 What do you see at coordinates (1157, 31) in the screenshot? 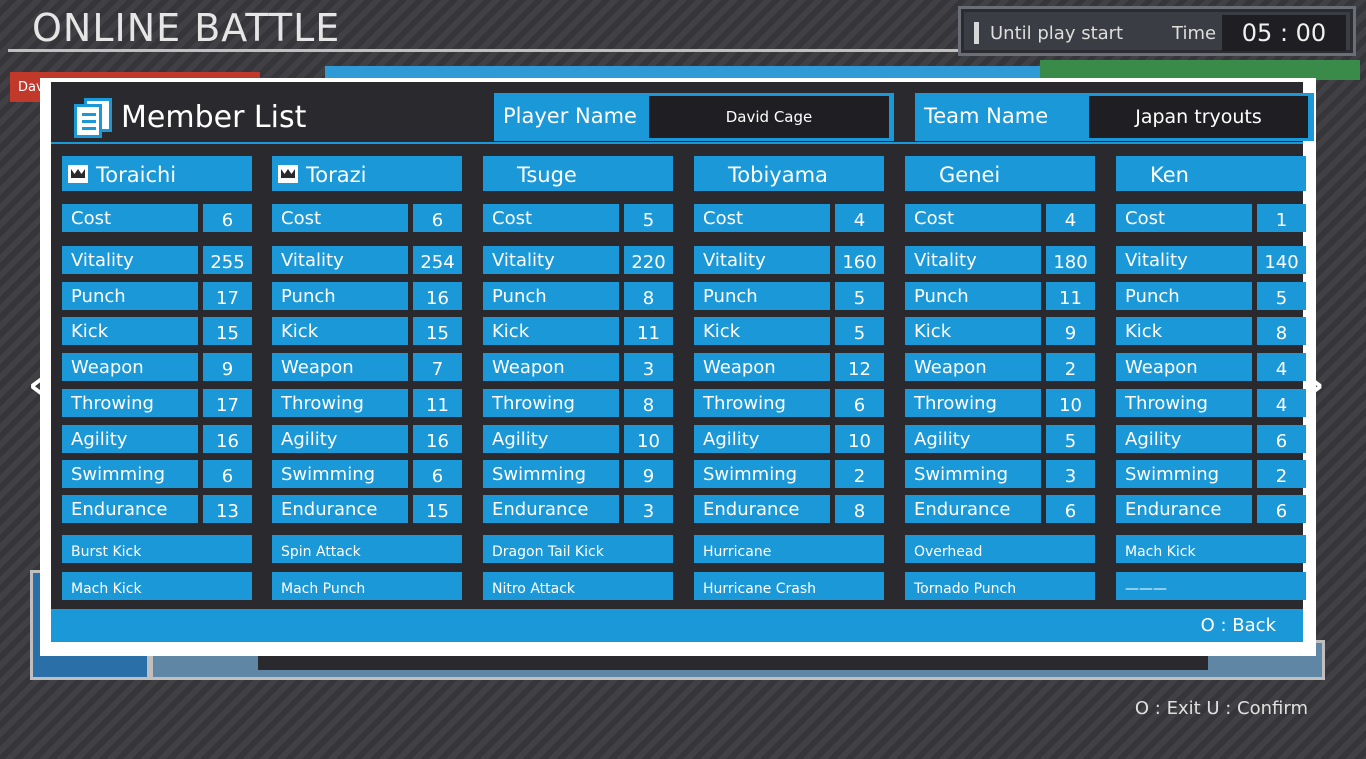
I see `countdown-panel-inner: Until play start Time 05 : 00` at bounding box center [1157, 31].